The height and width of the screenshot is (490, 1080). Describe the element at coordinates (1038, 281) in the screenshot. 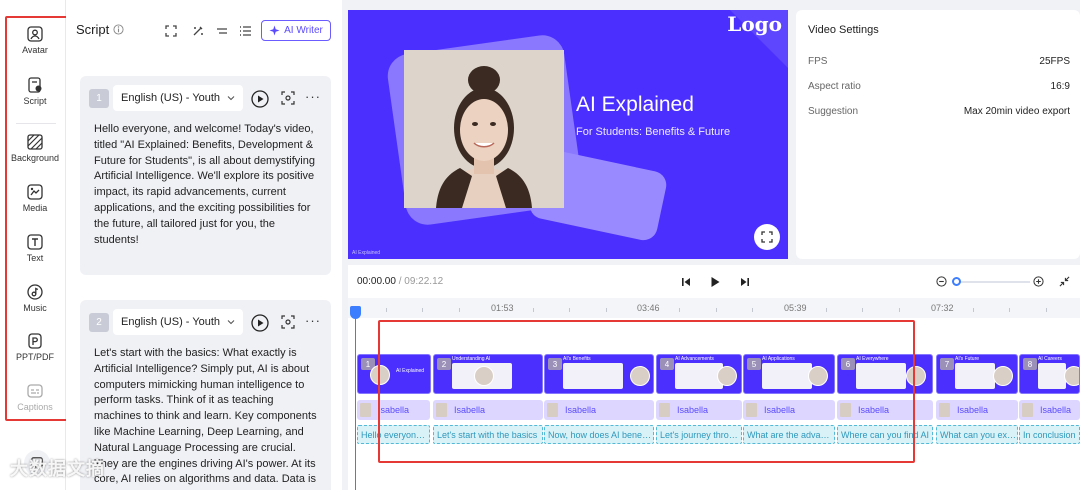

I see `zoom-in-icon` at that location.